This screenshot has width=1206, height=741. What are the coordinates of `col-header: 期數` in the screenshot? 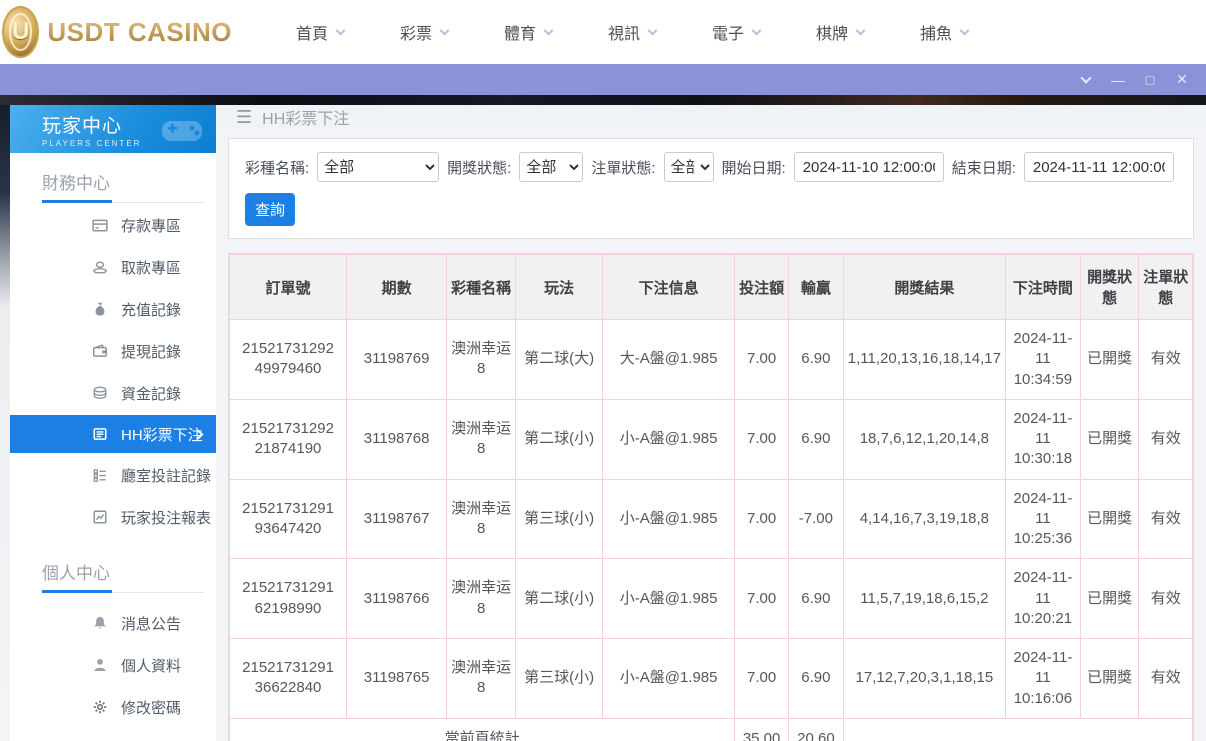 It's located at (397, 287).